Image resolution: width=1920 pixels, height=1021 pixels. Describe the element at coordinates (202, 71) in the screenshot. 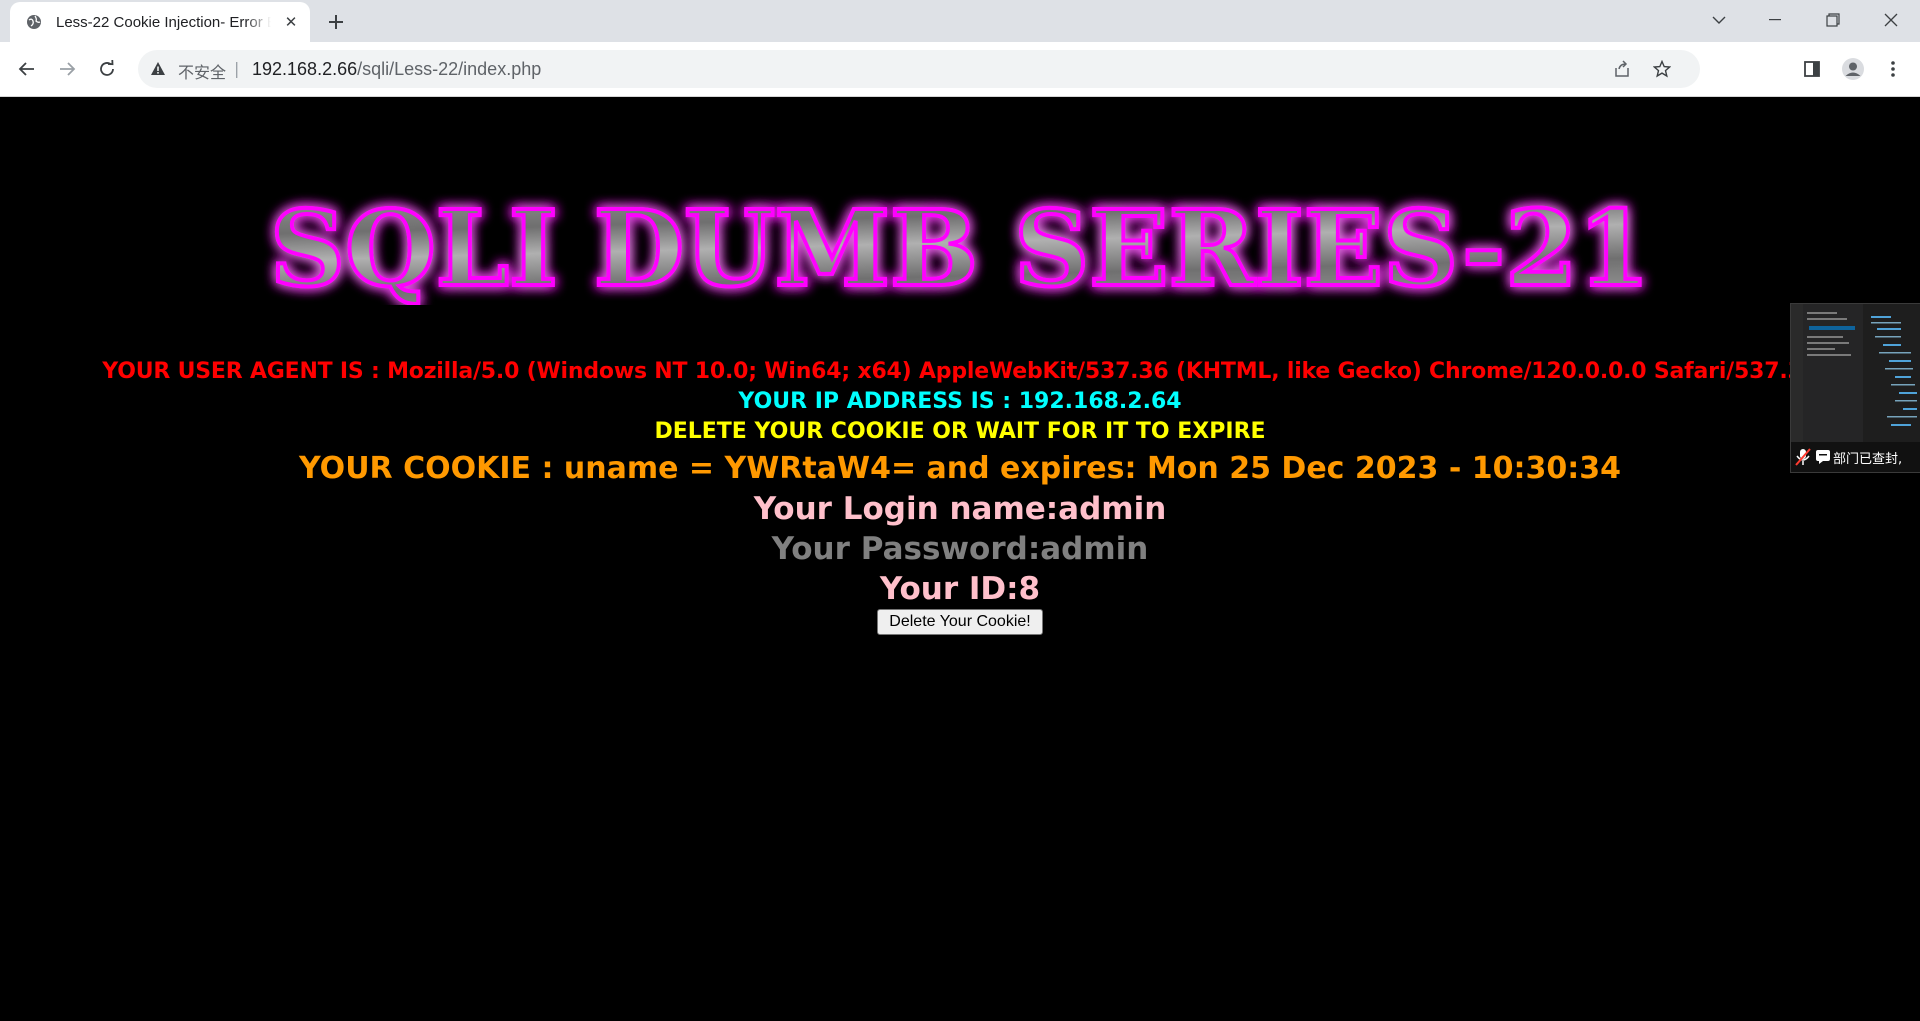

I see `insecure-label: 不安全` at that location.